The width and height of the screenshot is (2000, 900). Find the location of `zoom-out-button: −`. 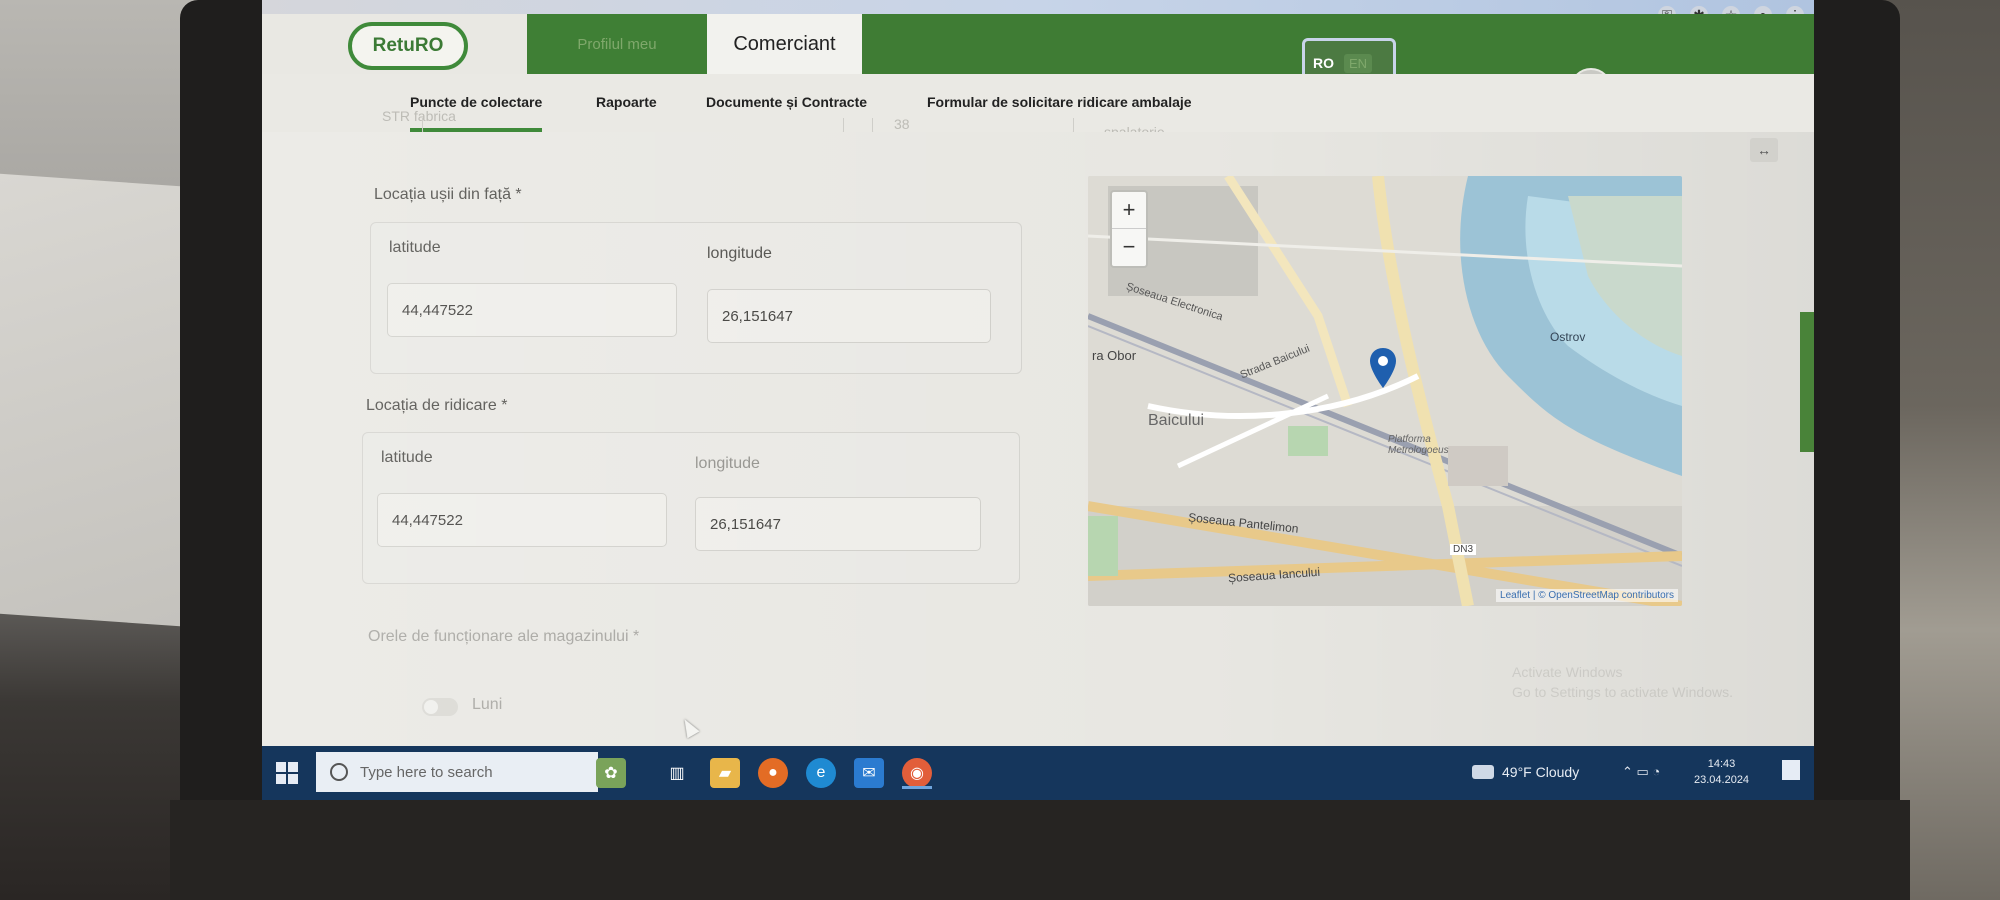

zoom-out-button: − is located at coordinates (1129, 247).